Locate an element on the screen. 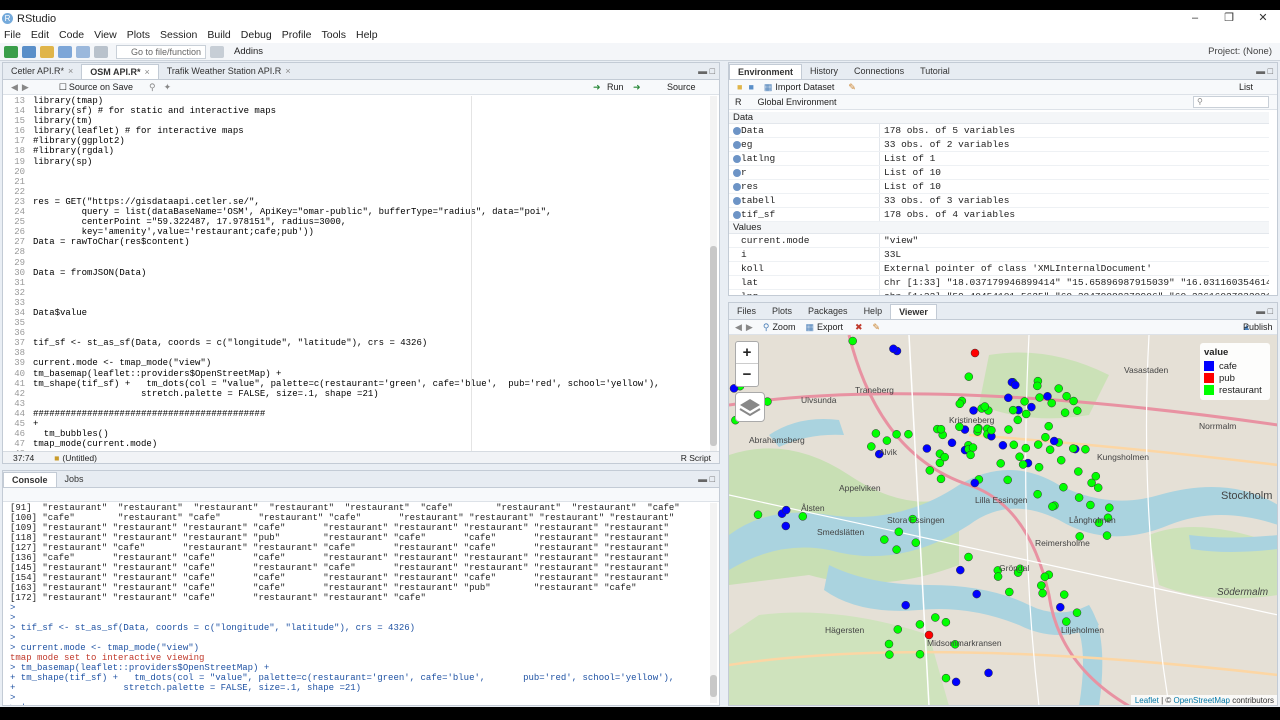 This screenshot has height=720, width=1280. tab-packages: Packages is located at coordinates (828, 311).